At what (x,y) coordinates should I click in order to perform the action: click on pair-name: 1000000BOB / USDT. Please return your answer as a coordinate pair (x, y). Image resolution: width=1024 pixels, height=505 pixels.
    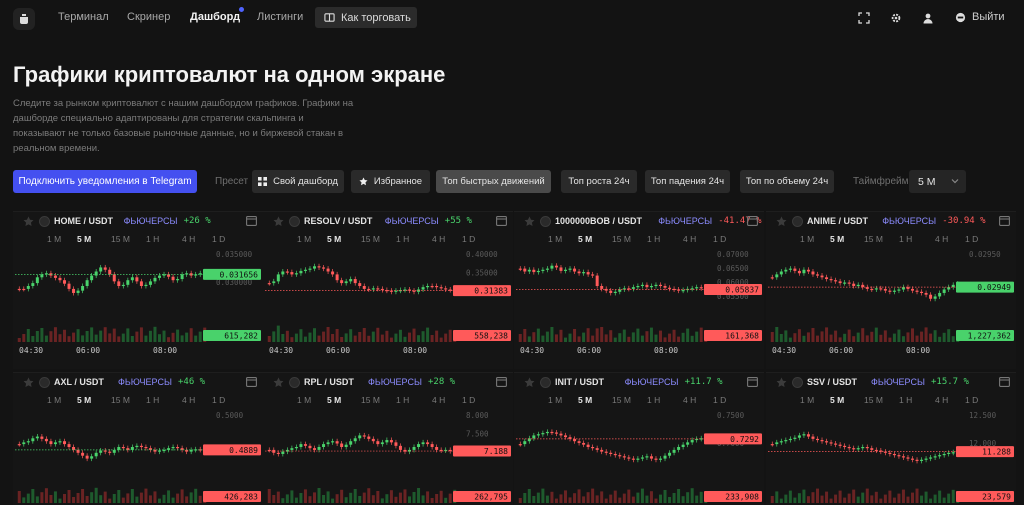
    Looking at the image, I should click on (598, 221).